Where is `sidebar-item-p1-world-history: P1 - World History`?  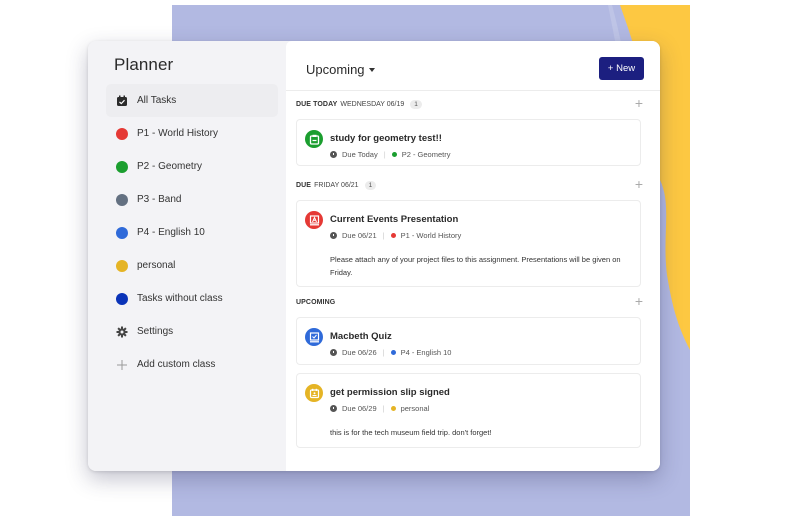 sidebar-item-p1-world-history: P1 - World History is located at coordinates (192, 133).